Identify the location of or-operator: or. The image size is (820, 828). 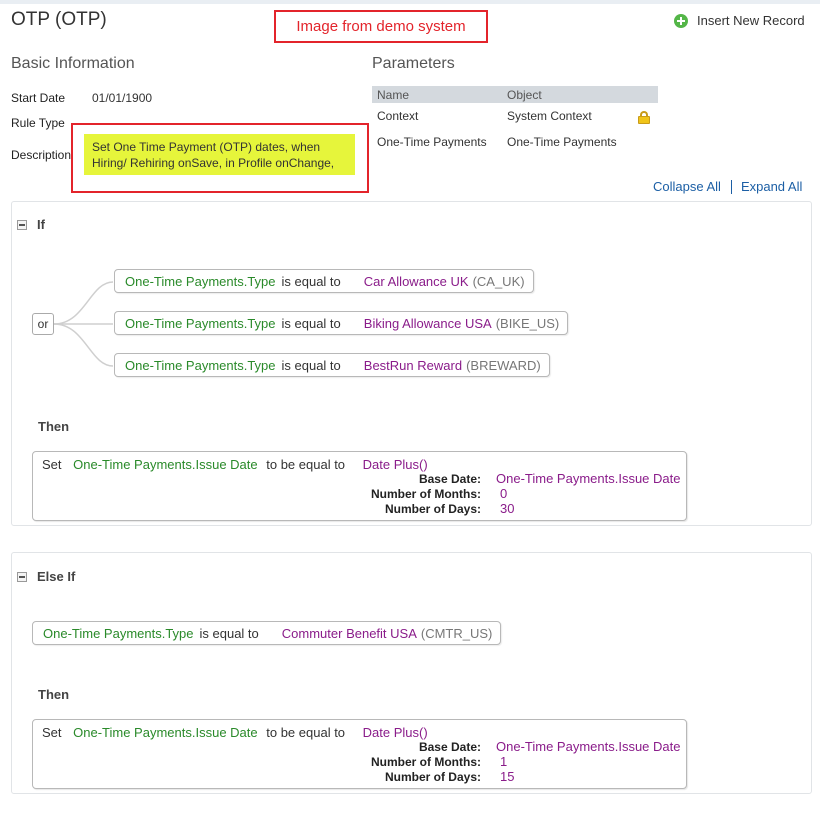
(43, 324).